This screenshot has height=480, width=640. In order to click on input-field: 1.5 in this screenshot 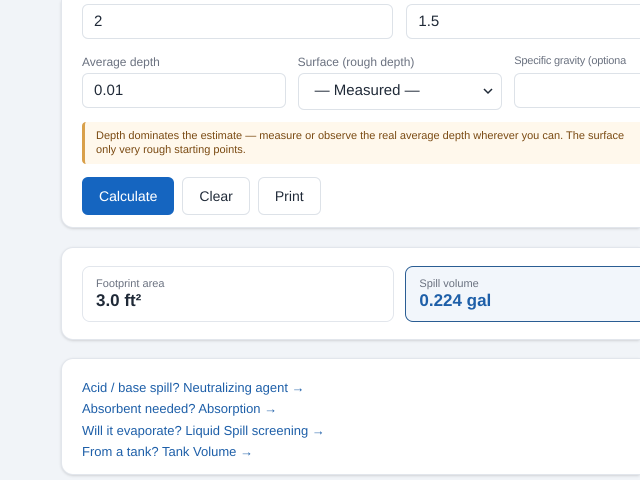, I will do `click(523, 21)`.